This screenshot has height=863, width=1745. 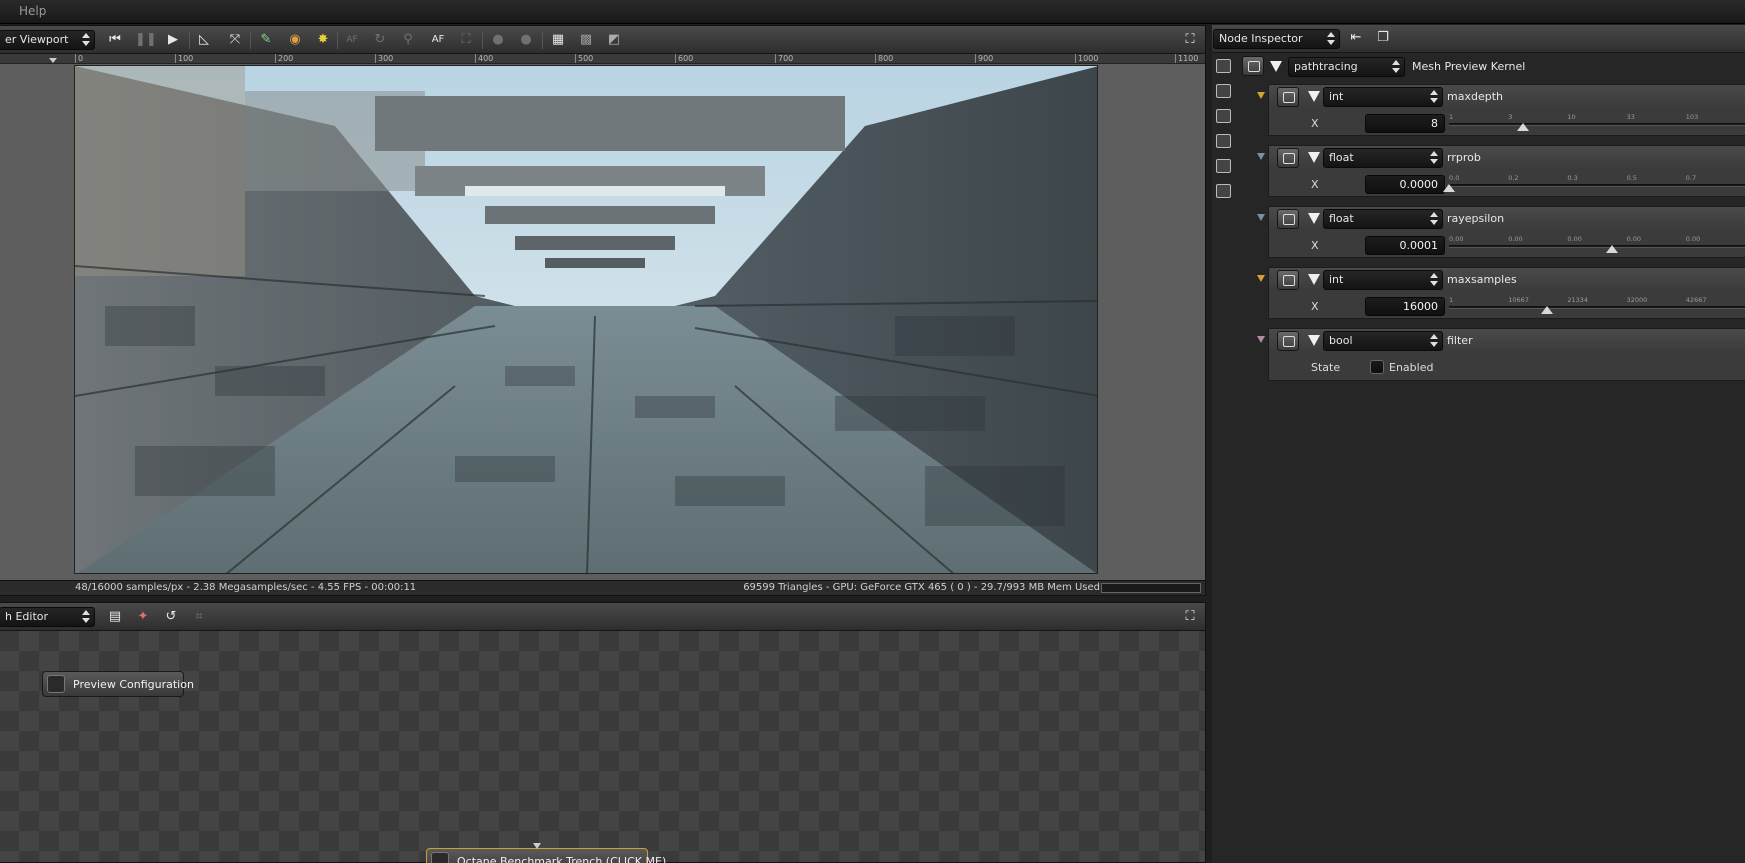 I want to click on kernel-side-icon, so click(x=1223, y=191).